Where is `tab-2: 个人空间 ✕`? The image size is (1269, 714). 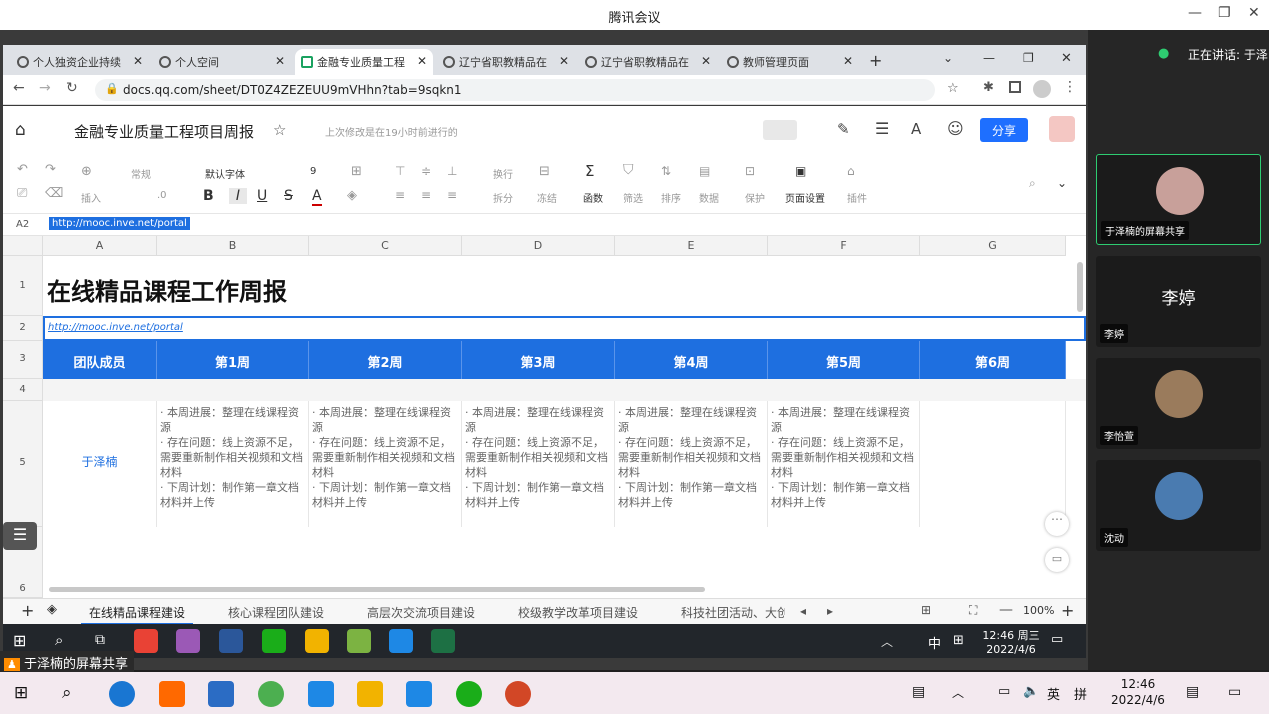
tab-2: 个人空间 ✕ is located at coordinates (222, 62).